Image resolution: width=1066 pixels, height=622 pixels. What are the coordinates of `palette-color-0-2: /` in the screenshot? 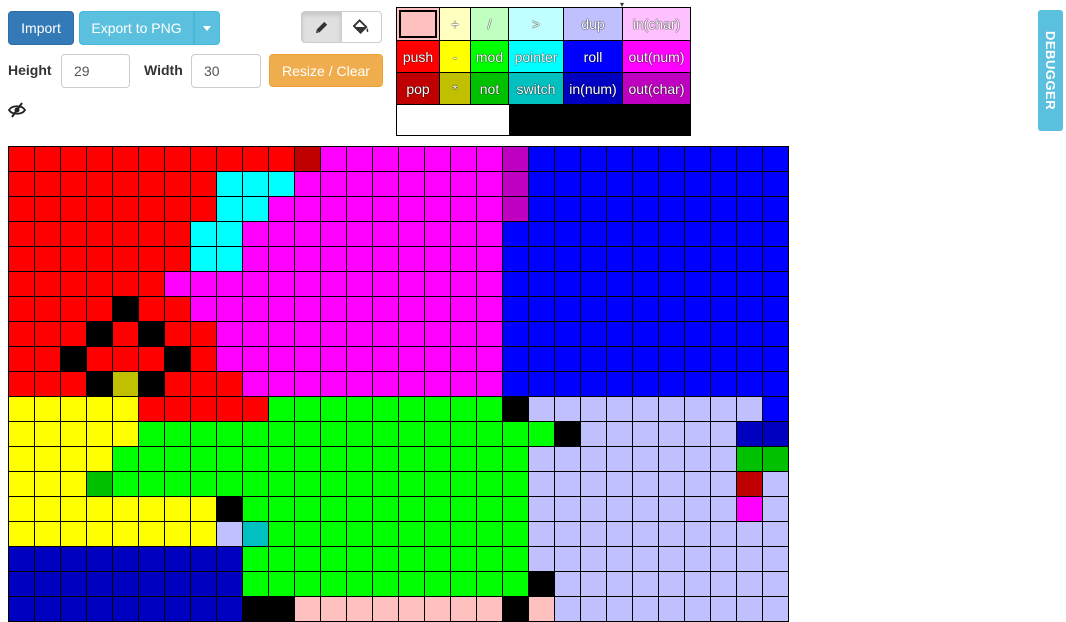 It's located at (489, 24).